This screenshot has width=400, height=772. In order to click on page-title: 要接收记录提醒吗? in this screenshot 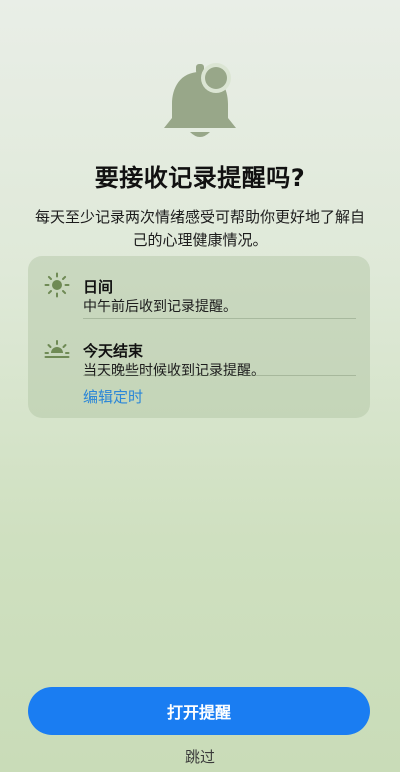, I will do `click(200, 178)`.